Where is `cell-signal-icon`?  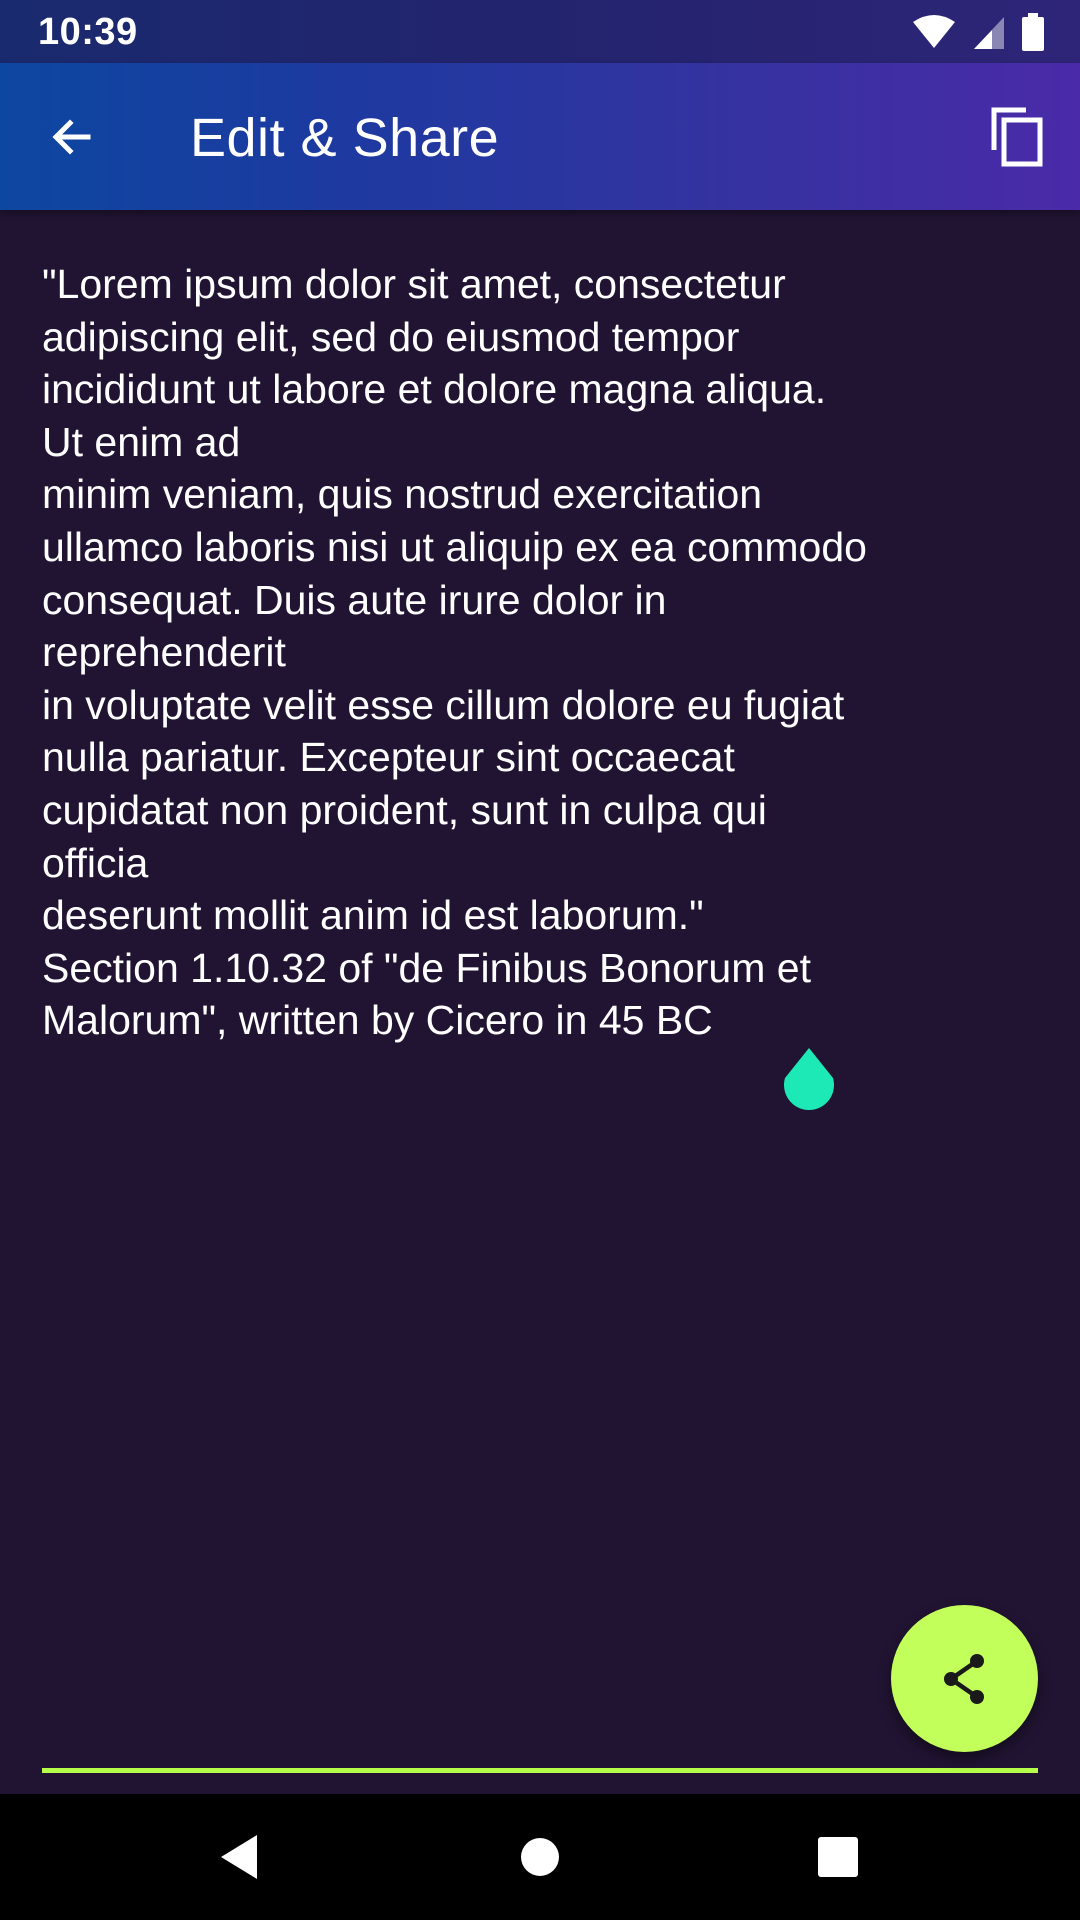
cell-signal-icon is located at coordinates (989, 33).